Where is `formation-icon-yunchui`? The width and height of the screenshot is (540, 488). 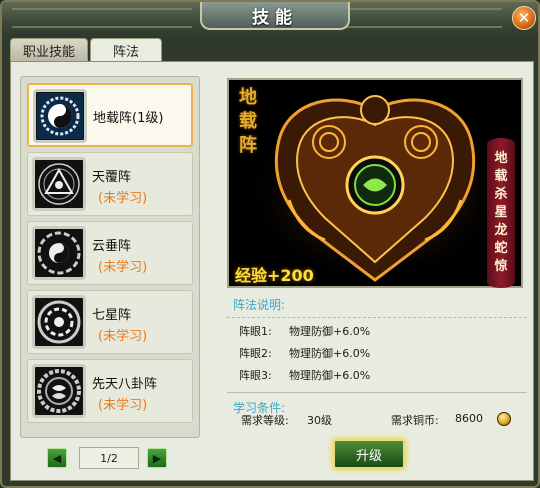
formation-icon-yunchui is located at coordinates (59, 253).